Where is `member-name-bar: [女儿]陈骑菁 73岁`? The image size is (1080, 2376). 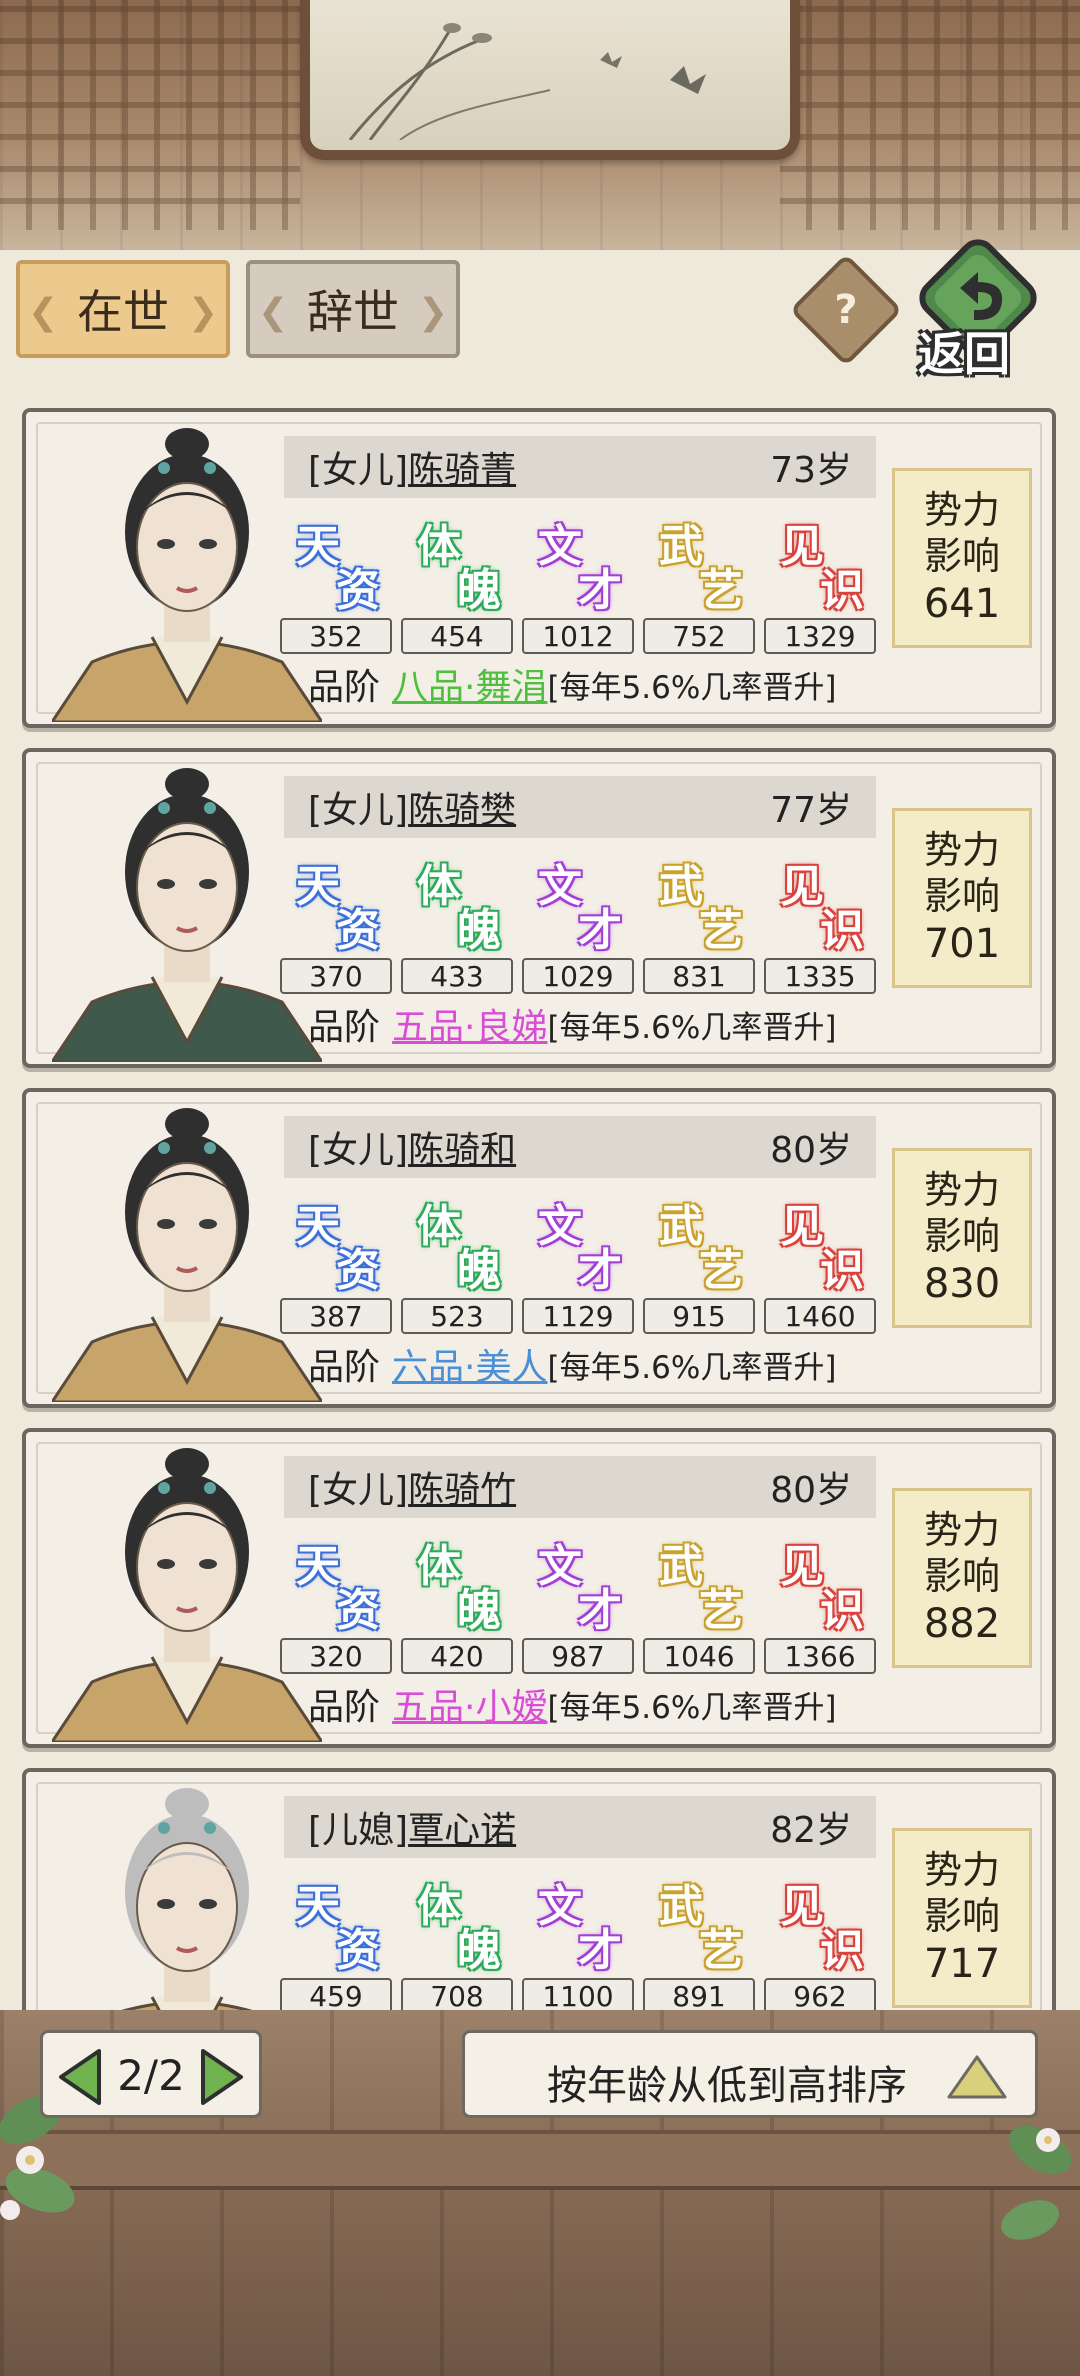
member-name-bar: [女儿]陈骑菁 73岁 is located at coordinates (580, 467).